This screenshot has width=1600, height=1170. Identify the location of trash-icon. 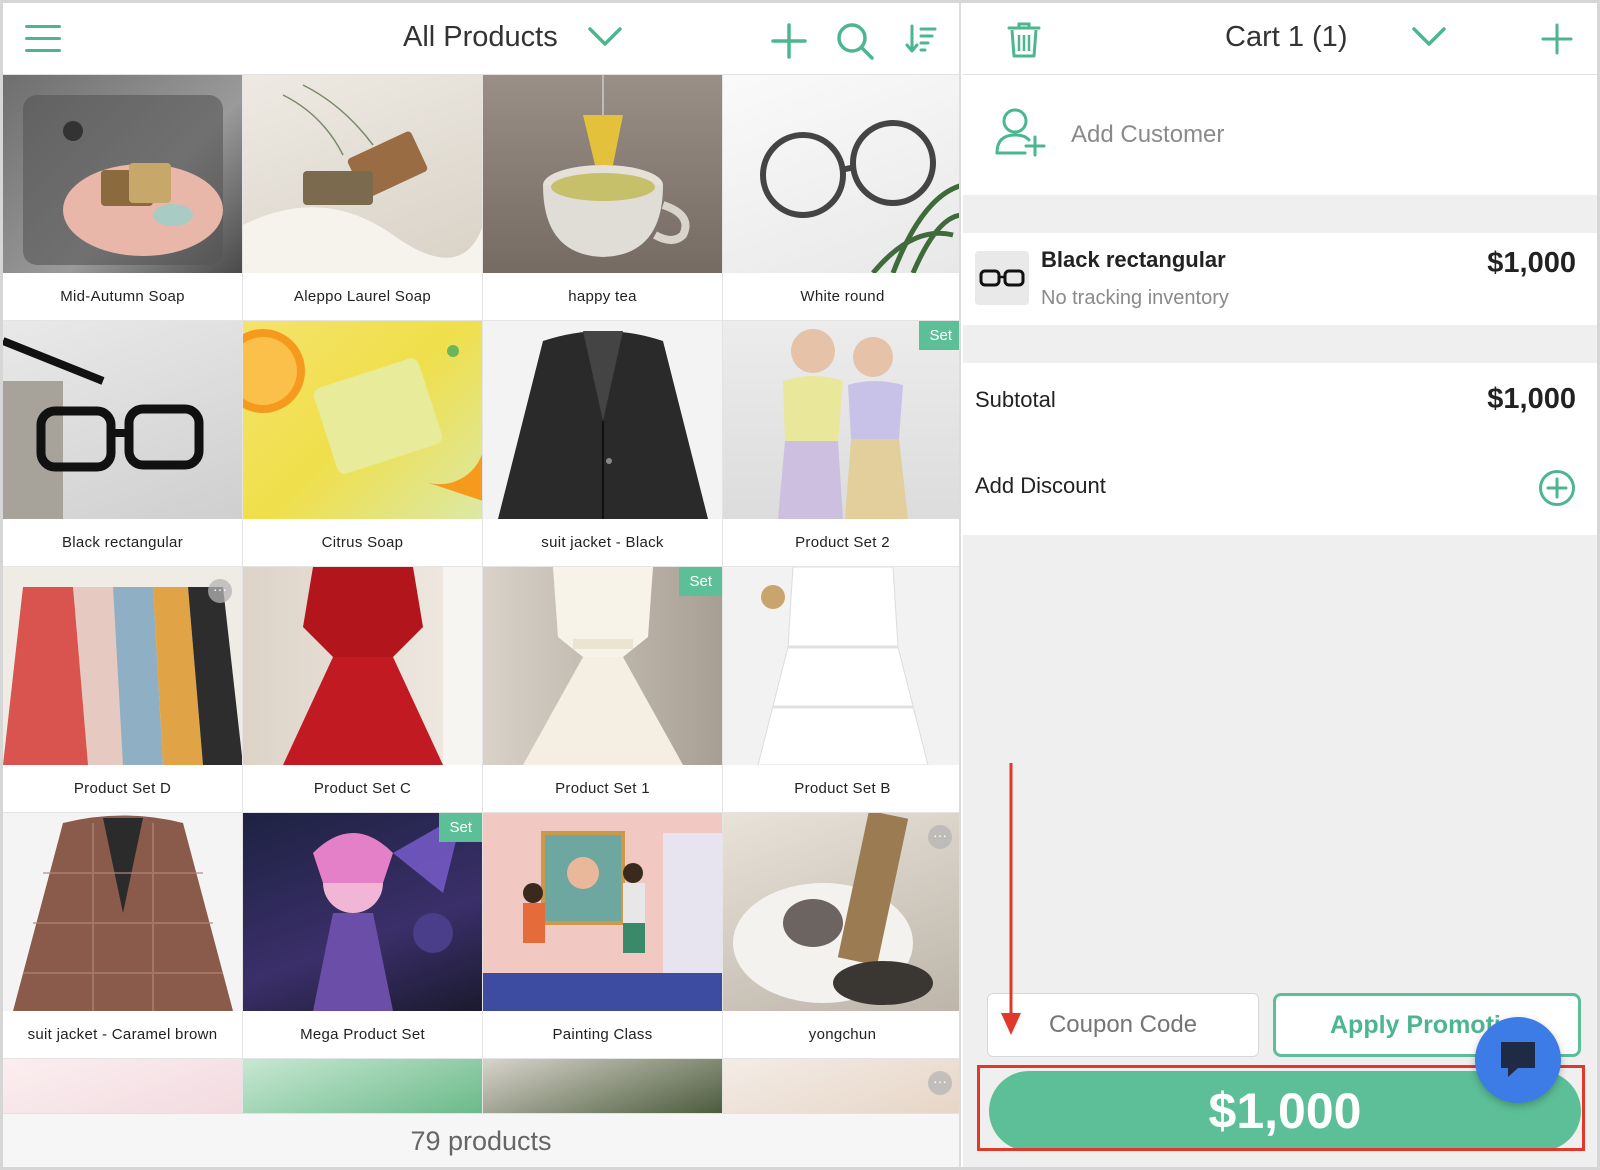
(1024, 40).